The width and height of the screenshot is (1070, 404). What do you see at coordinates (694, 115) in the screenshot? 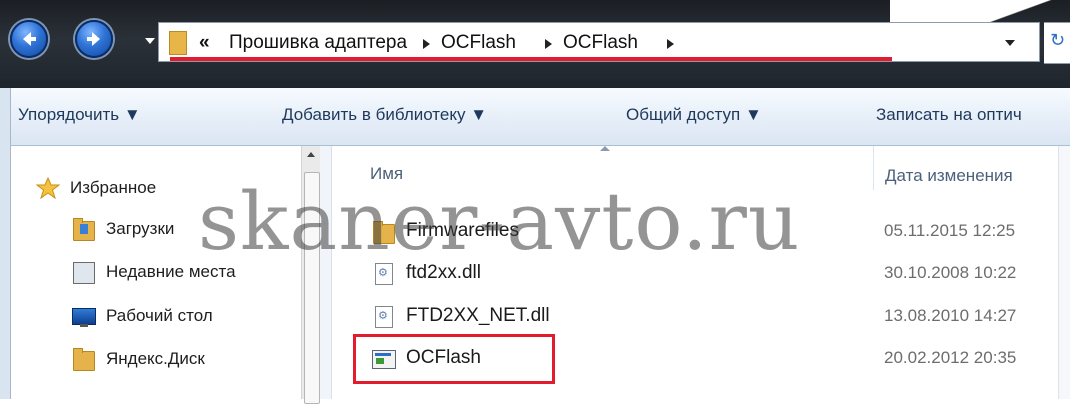
I see `share-button: Общий доступ ▼` at bounding box center [694, 115].